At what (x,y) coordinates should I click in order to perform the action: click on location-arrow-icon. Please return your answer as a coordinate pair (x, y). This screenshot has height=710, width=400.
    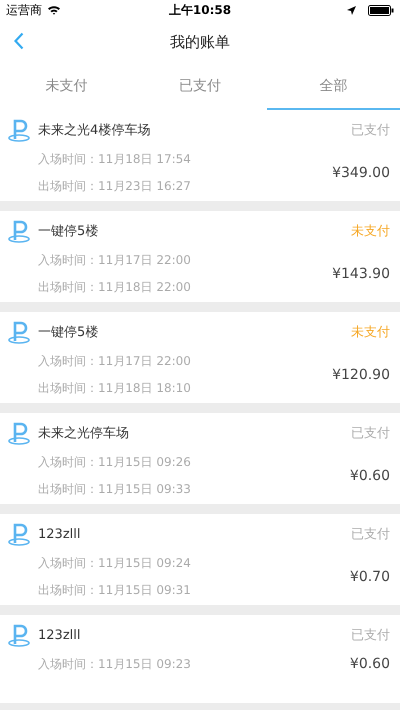
    Looking at the image, I should click on (351, 10).